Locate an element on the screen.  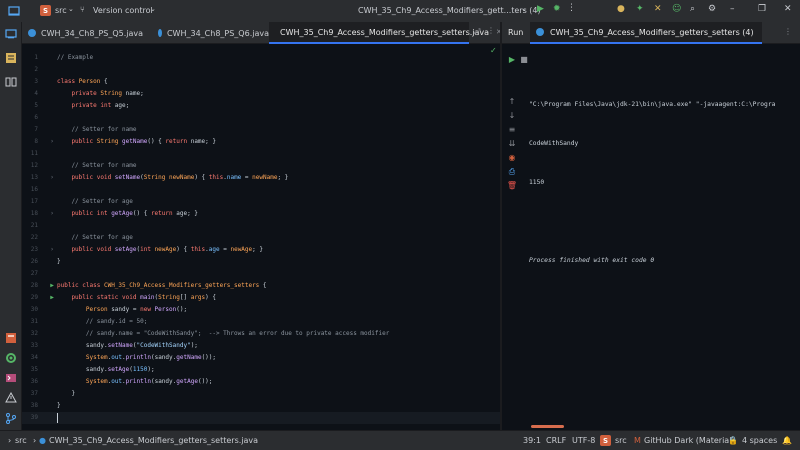
tab-cwh-34-ps-q5: CWH_34_Ch8_PS_Q5.java is located at coordinates (87, 33).